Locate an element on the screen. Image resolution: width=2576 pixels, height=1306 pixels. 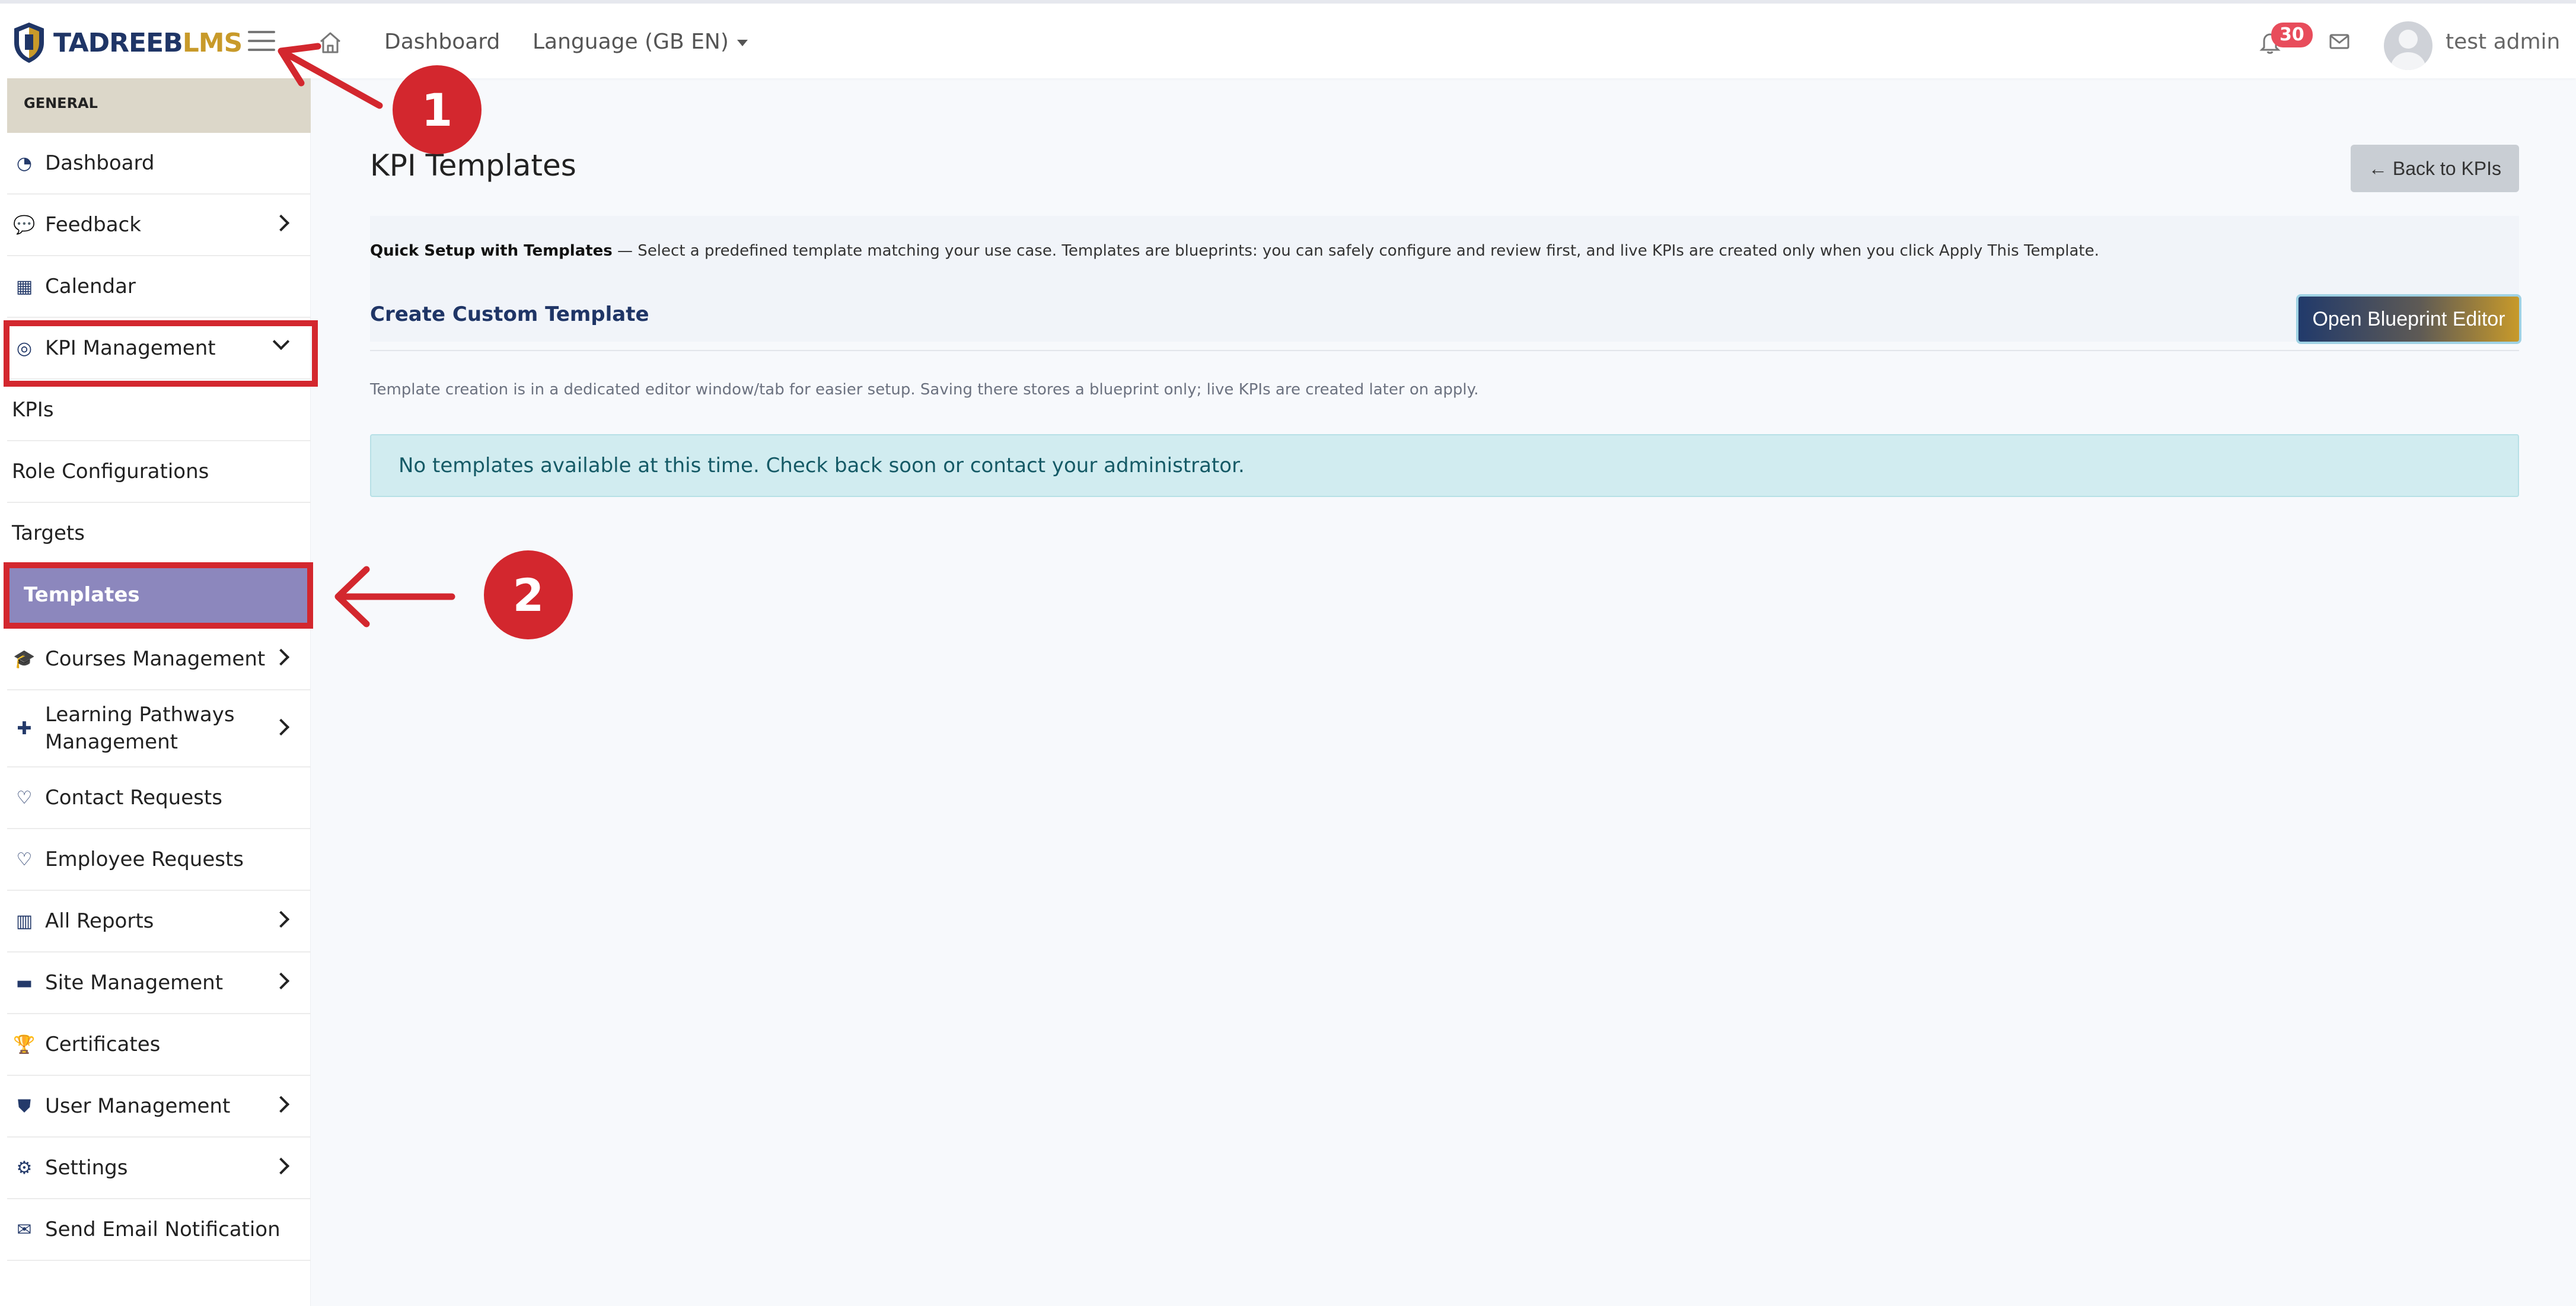
sidebar-item-contact-requests: ♡ Contact Requests is located at coordinates (159, 798).